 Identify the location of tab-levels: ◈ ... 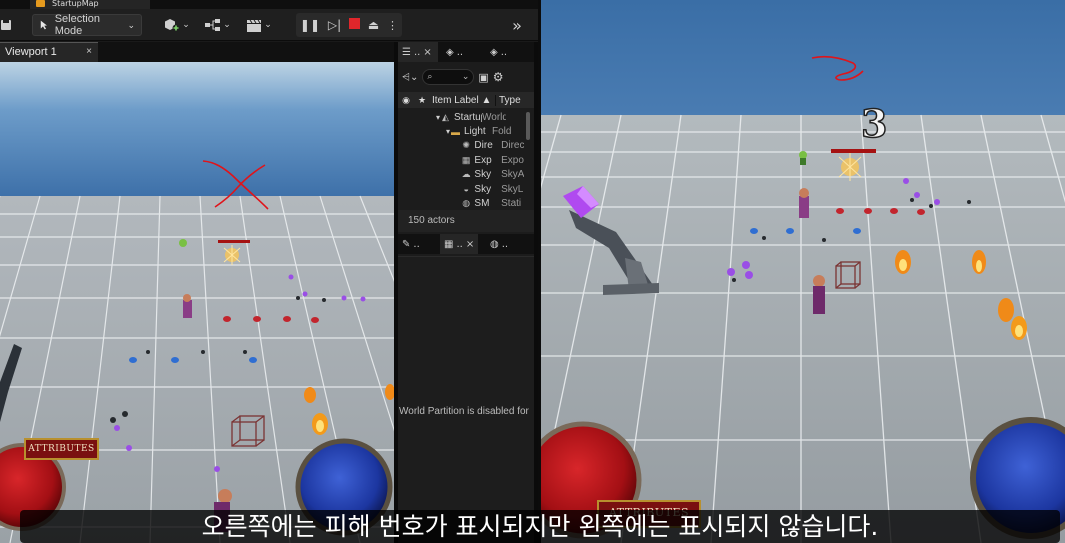
(498, 52).